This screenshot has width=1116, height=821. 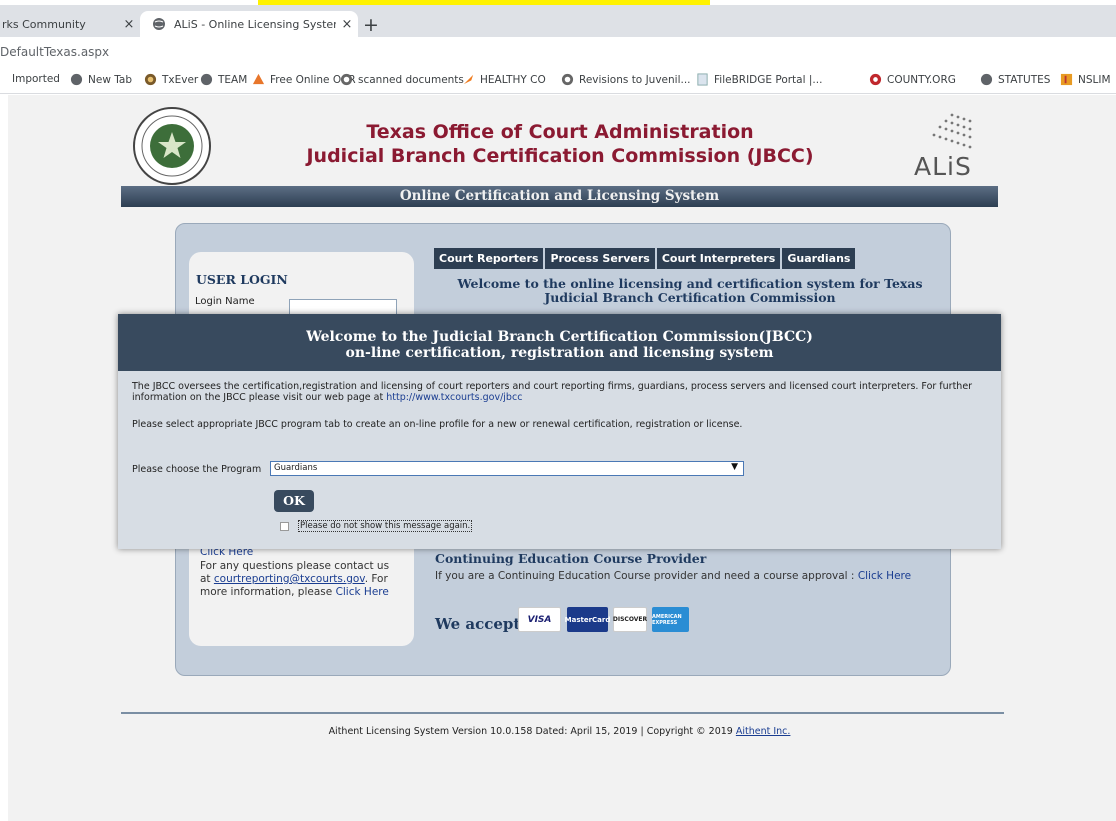 I want to click on login-title: USER LOGIN, so click(x=242, y=279).